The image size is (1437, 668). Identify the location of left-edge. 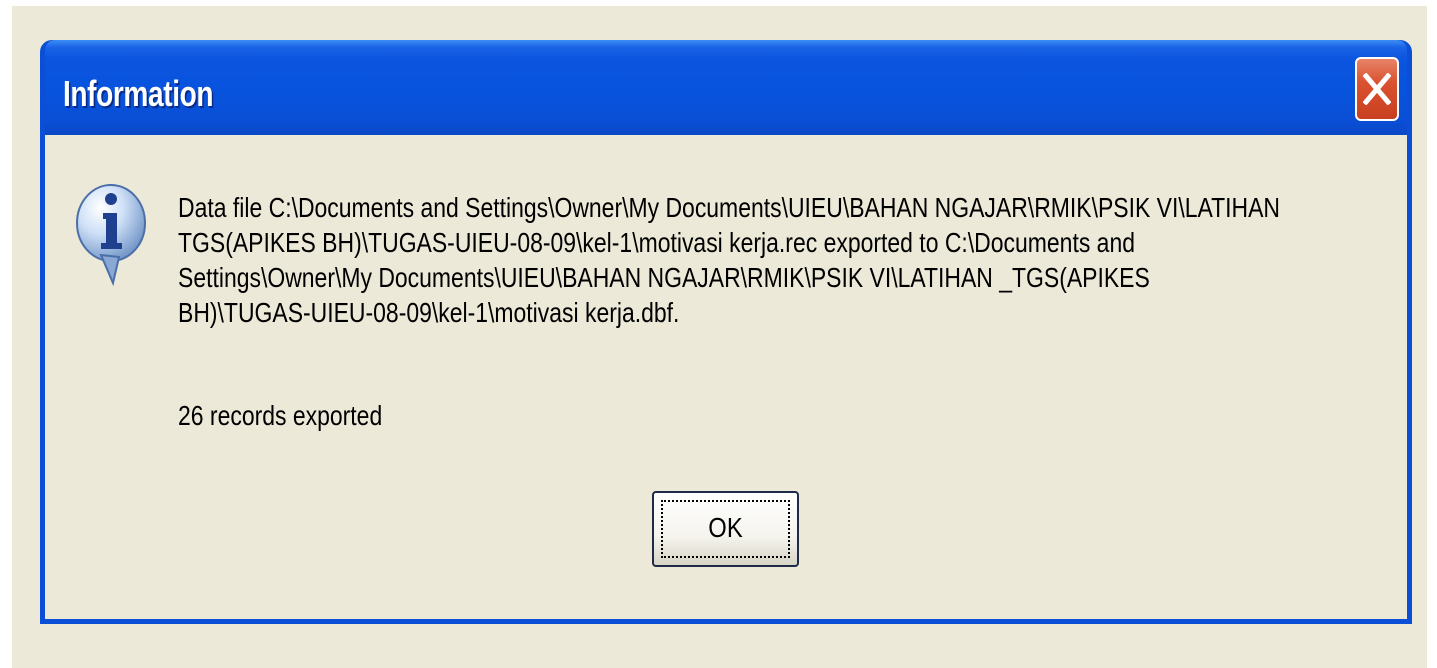
(6, 334).